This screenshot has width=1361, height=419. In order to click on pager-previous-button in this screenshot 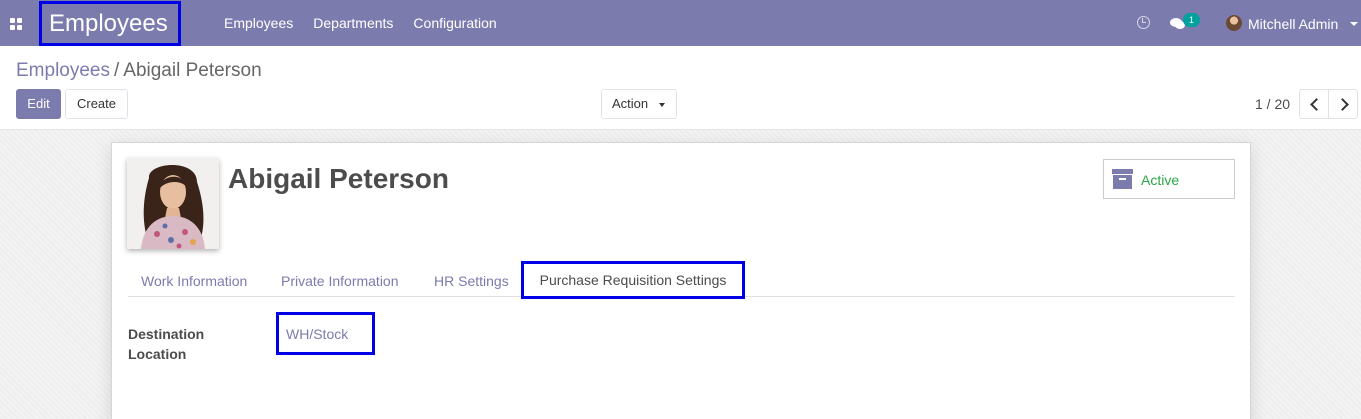, I will do `click(1314, 104)`.